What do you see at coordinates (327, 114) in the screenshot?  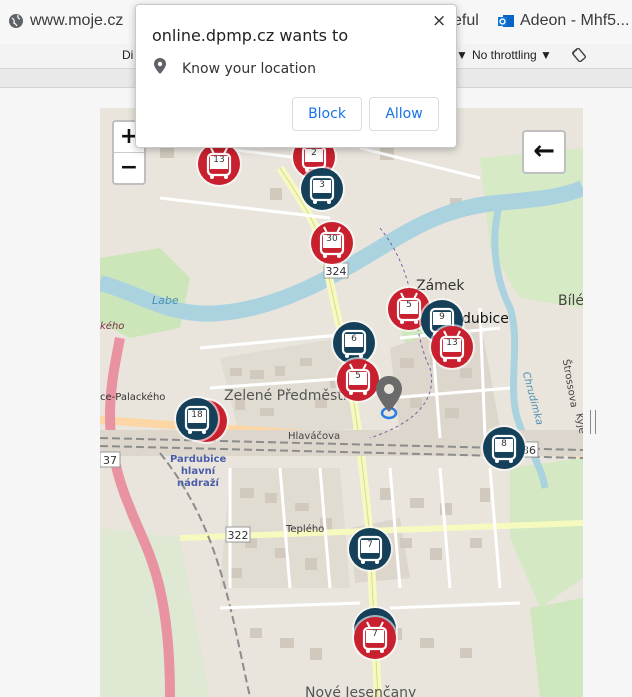 I see `block-button: Block` at bounding box center [327, 114].